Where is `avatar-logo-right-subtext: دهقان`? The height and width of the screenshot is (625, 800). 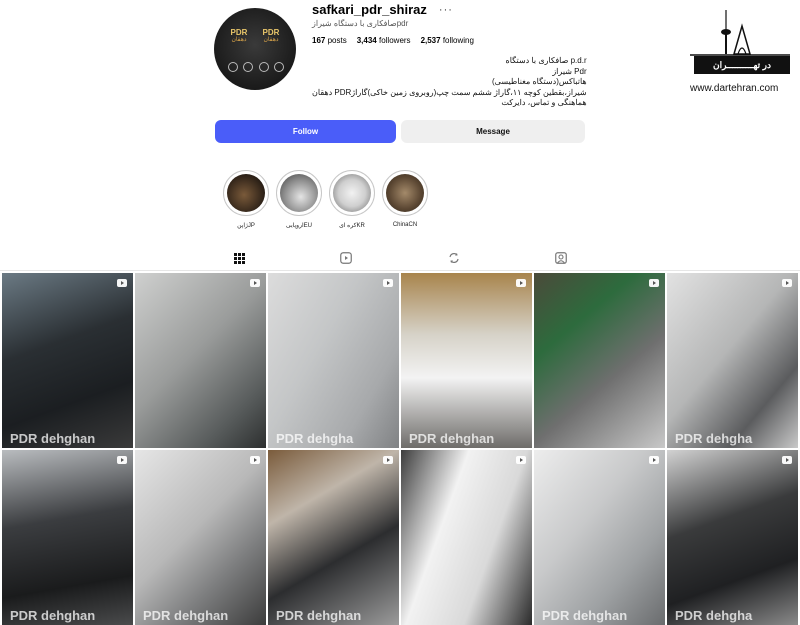 avatar-logo-right-subtext: دهقان is located at coordinates (271, 40).